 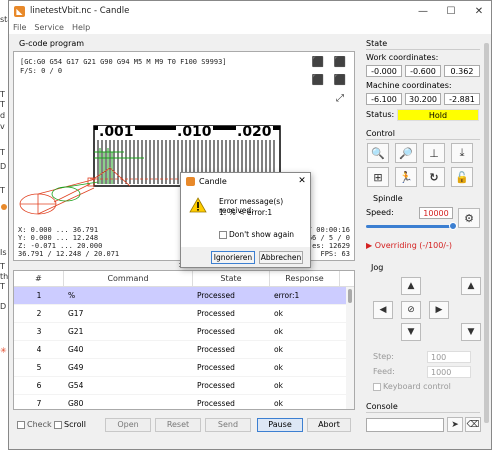 I want to click on check-checkbox: Check, so click(x=34, y=424).